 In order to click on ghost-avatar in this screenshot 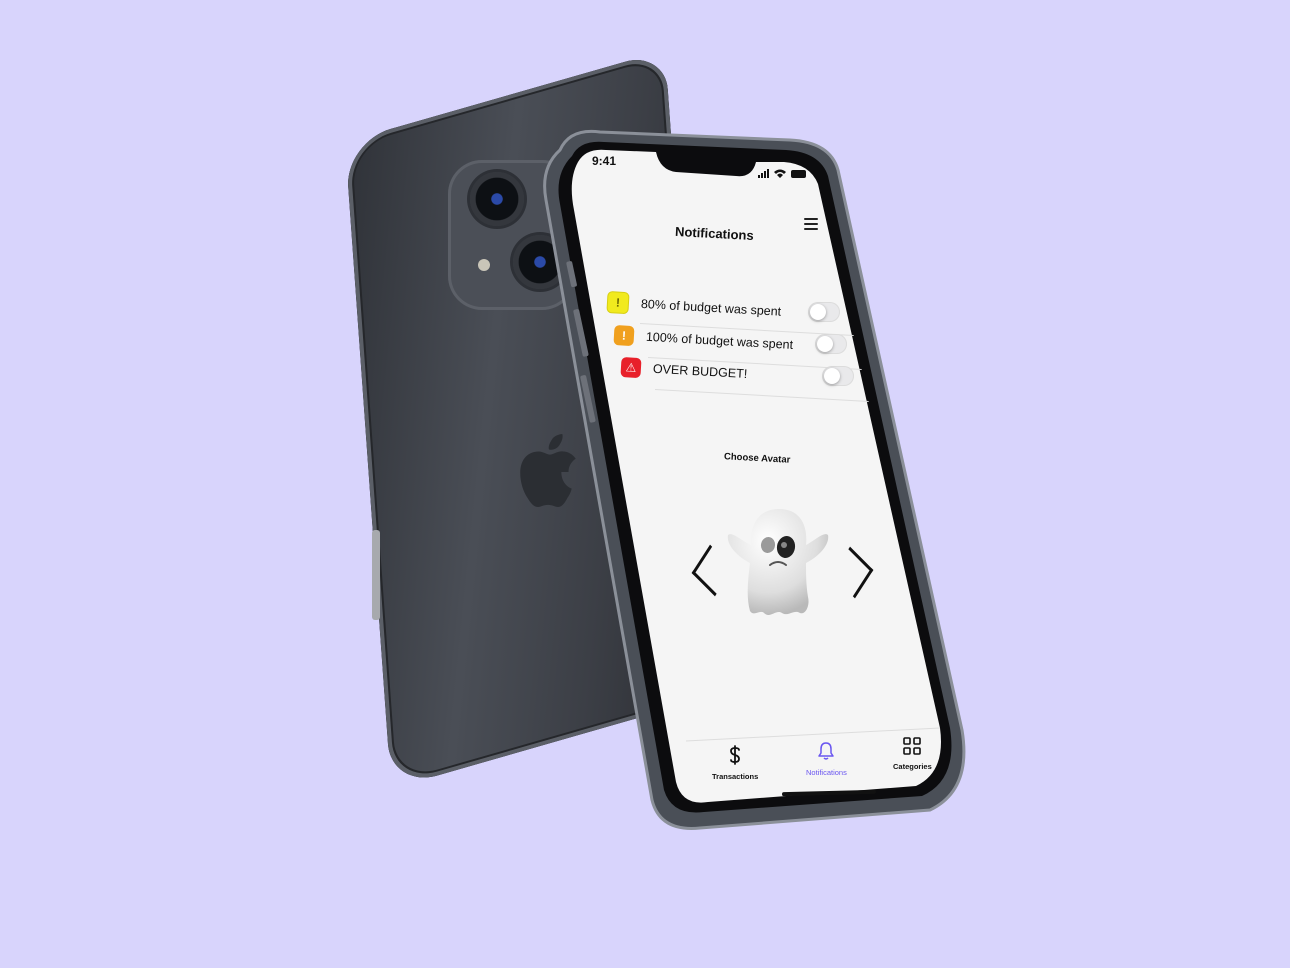, I will do `click(778, 562)`.